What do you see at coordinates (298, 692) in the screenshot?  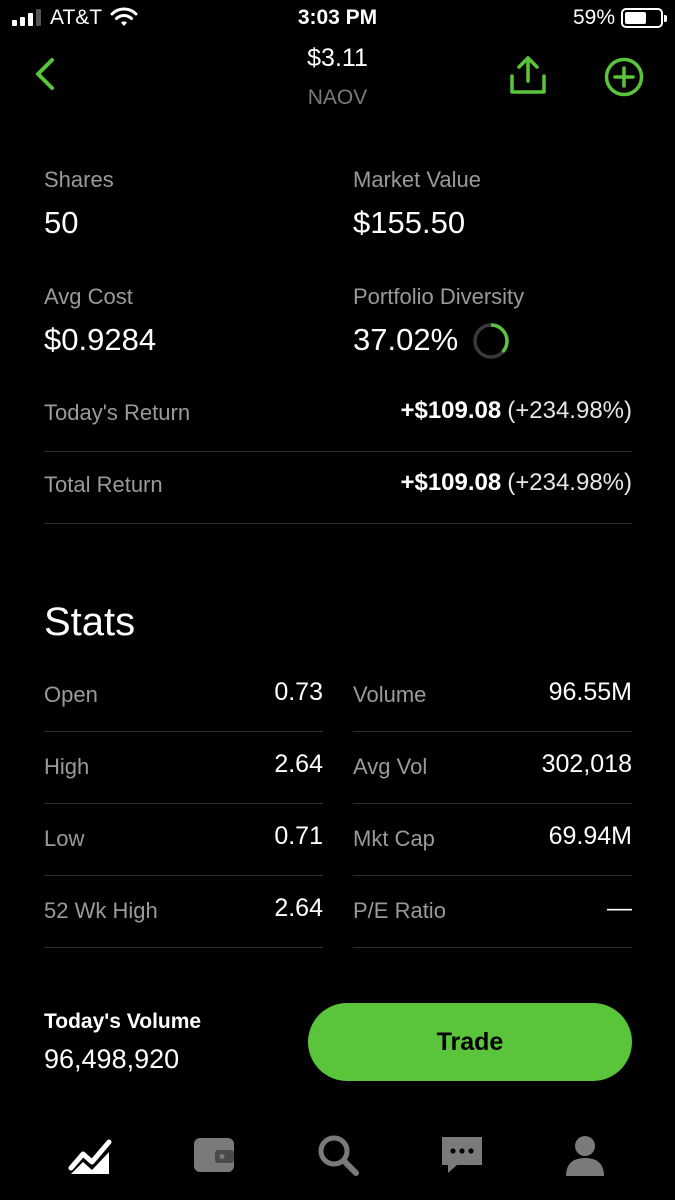 I see `stat-value: 0.73` at bounding box center [298, 692].